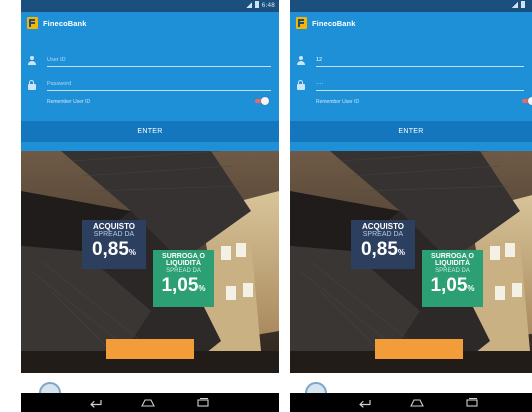  What do you see at coordinates (411, 86) in the screenshot?
I see `password-field: ····` at bounding box center [411, 86].